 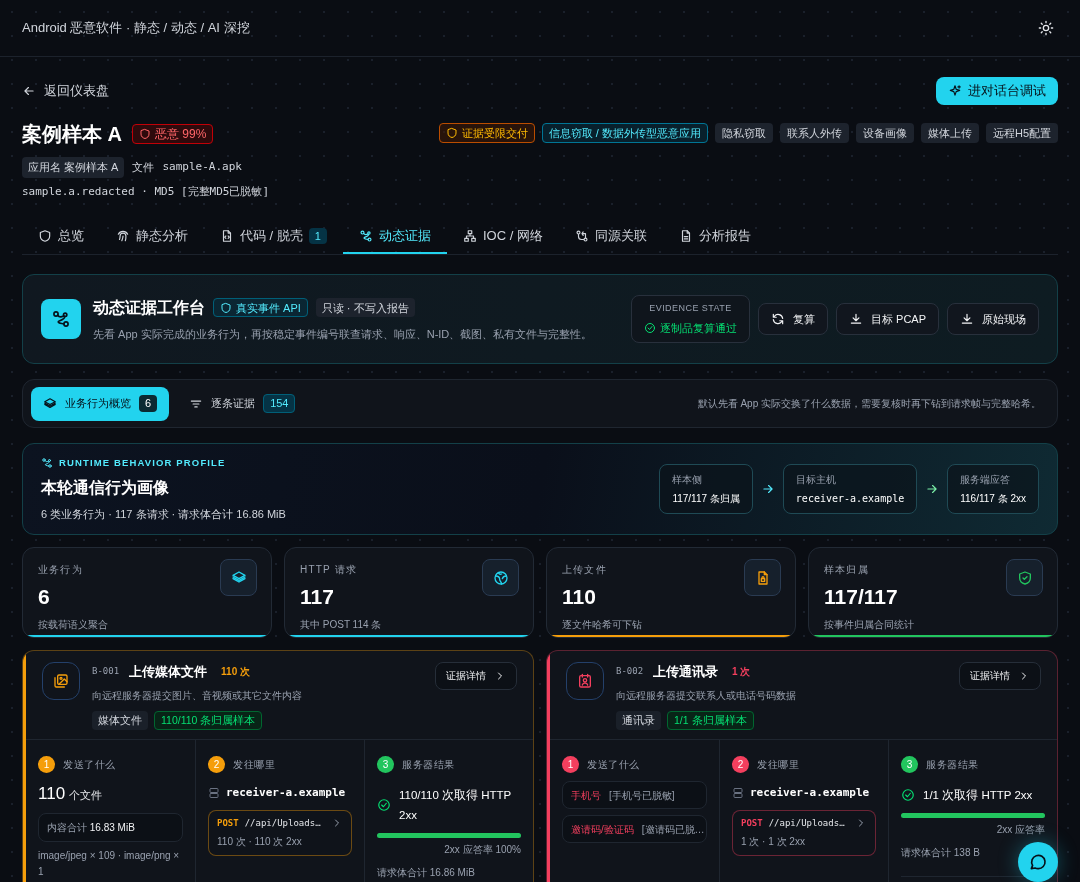 What do you see at coordinates (884, 133) in the screenshot?
I see `category-tag: 设备画像` at bounding box center [884, 133].